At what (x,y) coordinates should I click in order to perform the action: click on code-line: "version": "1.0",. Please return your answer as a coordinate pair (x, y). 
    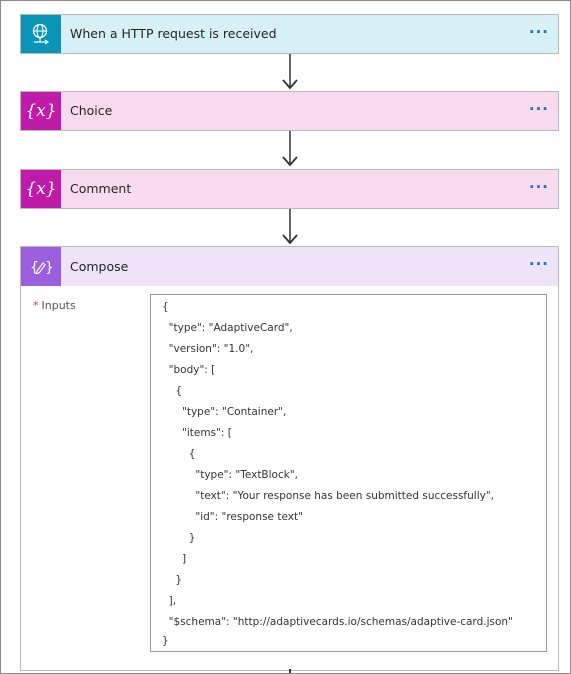
    Looking at the image, I should click on (208, 349).